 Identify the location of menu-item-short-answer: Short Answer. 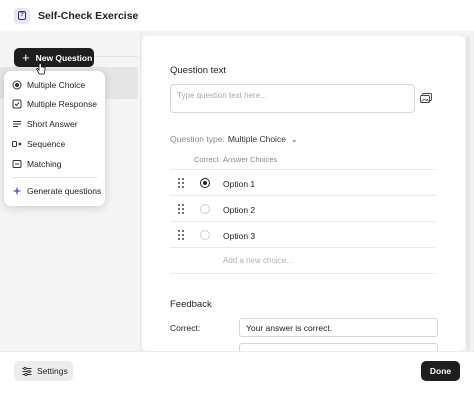
(45, 124).